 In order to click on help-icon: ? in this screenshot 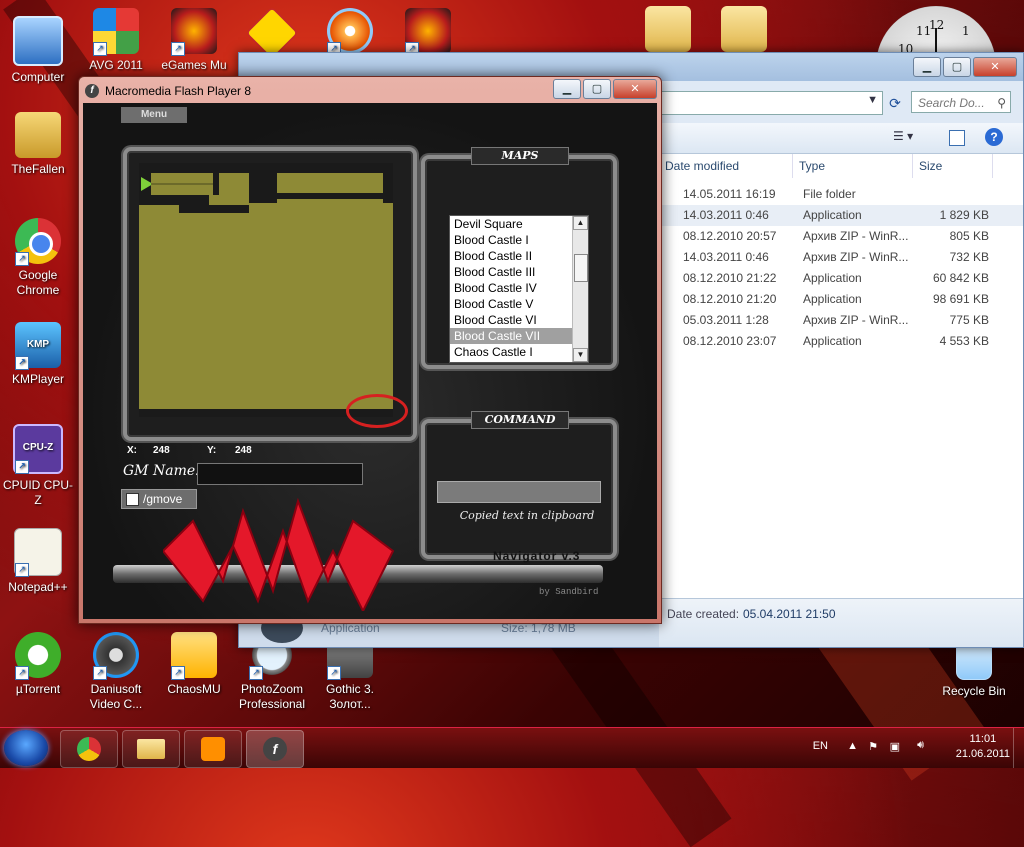, I will do `click(994, 137)`.